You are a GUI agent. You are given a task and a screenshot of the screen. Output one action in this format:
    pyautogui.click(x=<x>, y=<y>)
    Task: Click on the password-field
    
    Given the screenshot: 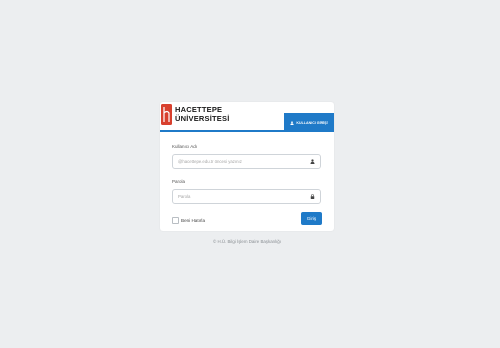 What is the action you would take?
    pyautogui.click(x=246, y=196)
    